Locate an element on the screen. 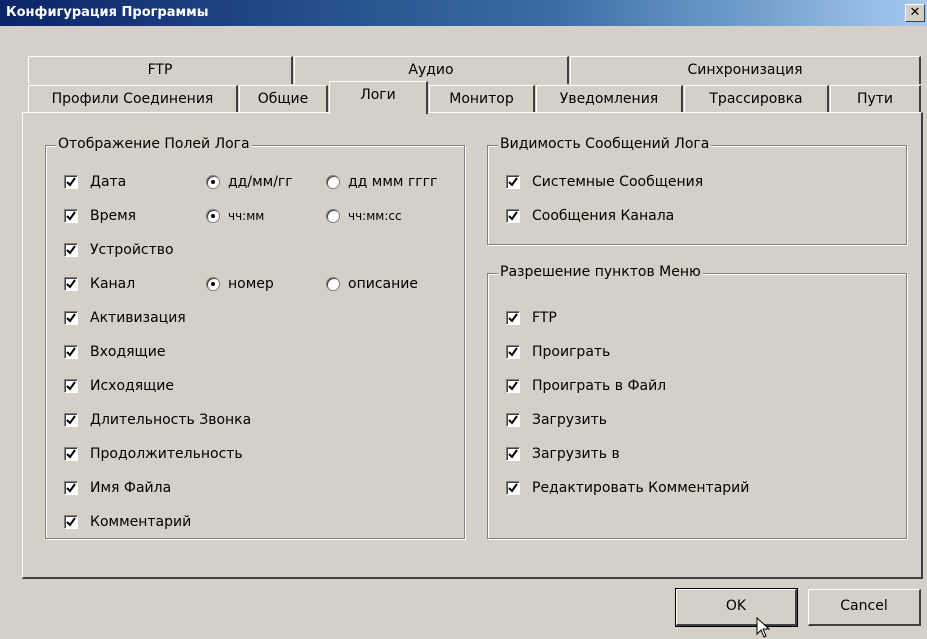 The height and width of the screenshot is (639, 927). date-format-1-radio is located at coordinates (213, 182).